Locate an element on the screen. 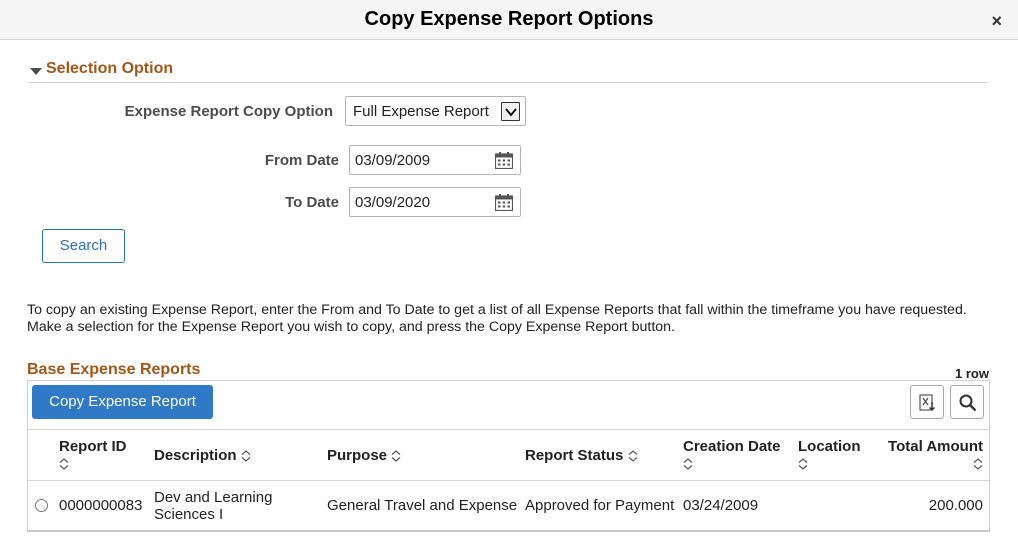 This screenshot has height=542, width=1018. copy-option-select: Full Expense Report is located at coordinates (435, 111).